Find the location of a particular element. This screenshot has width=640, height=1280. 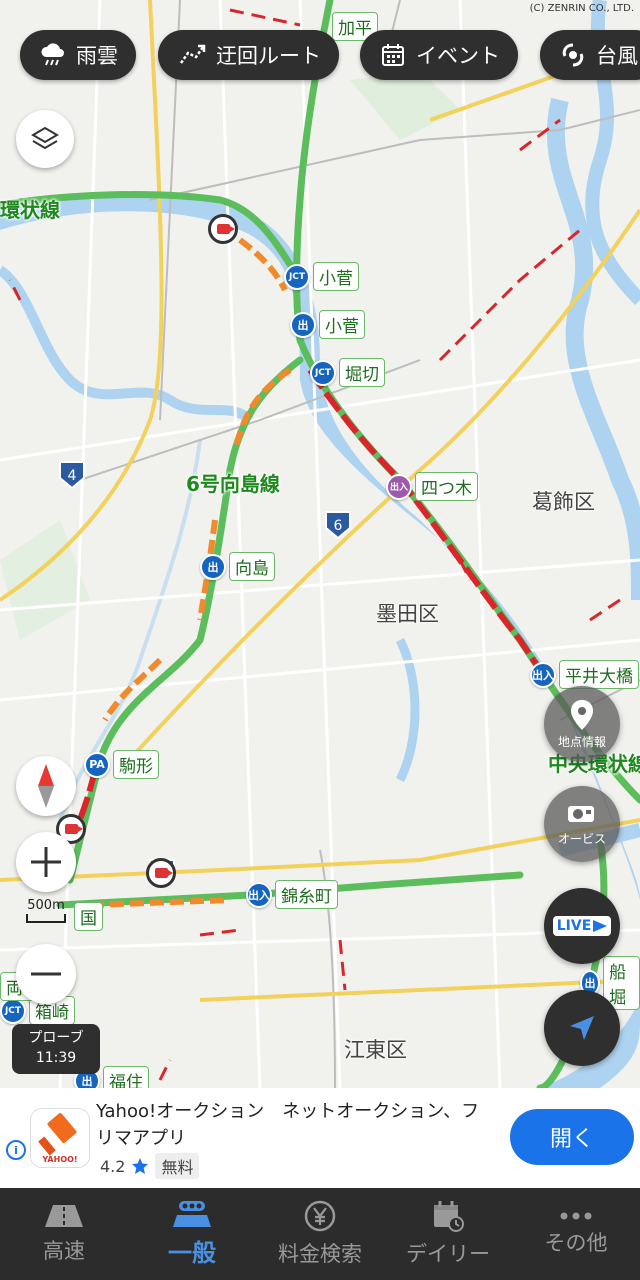

route-shield-6: 6 is located at coordinates (338, 525).